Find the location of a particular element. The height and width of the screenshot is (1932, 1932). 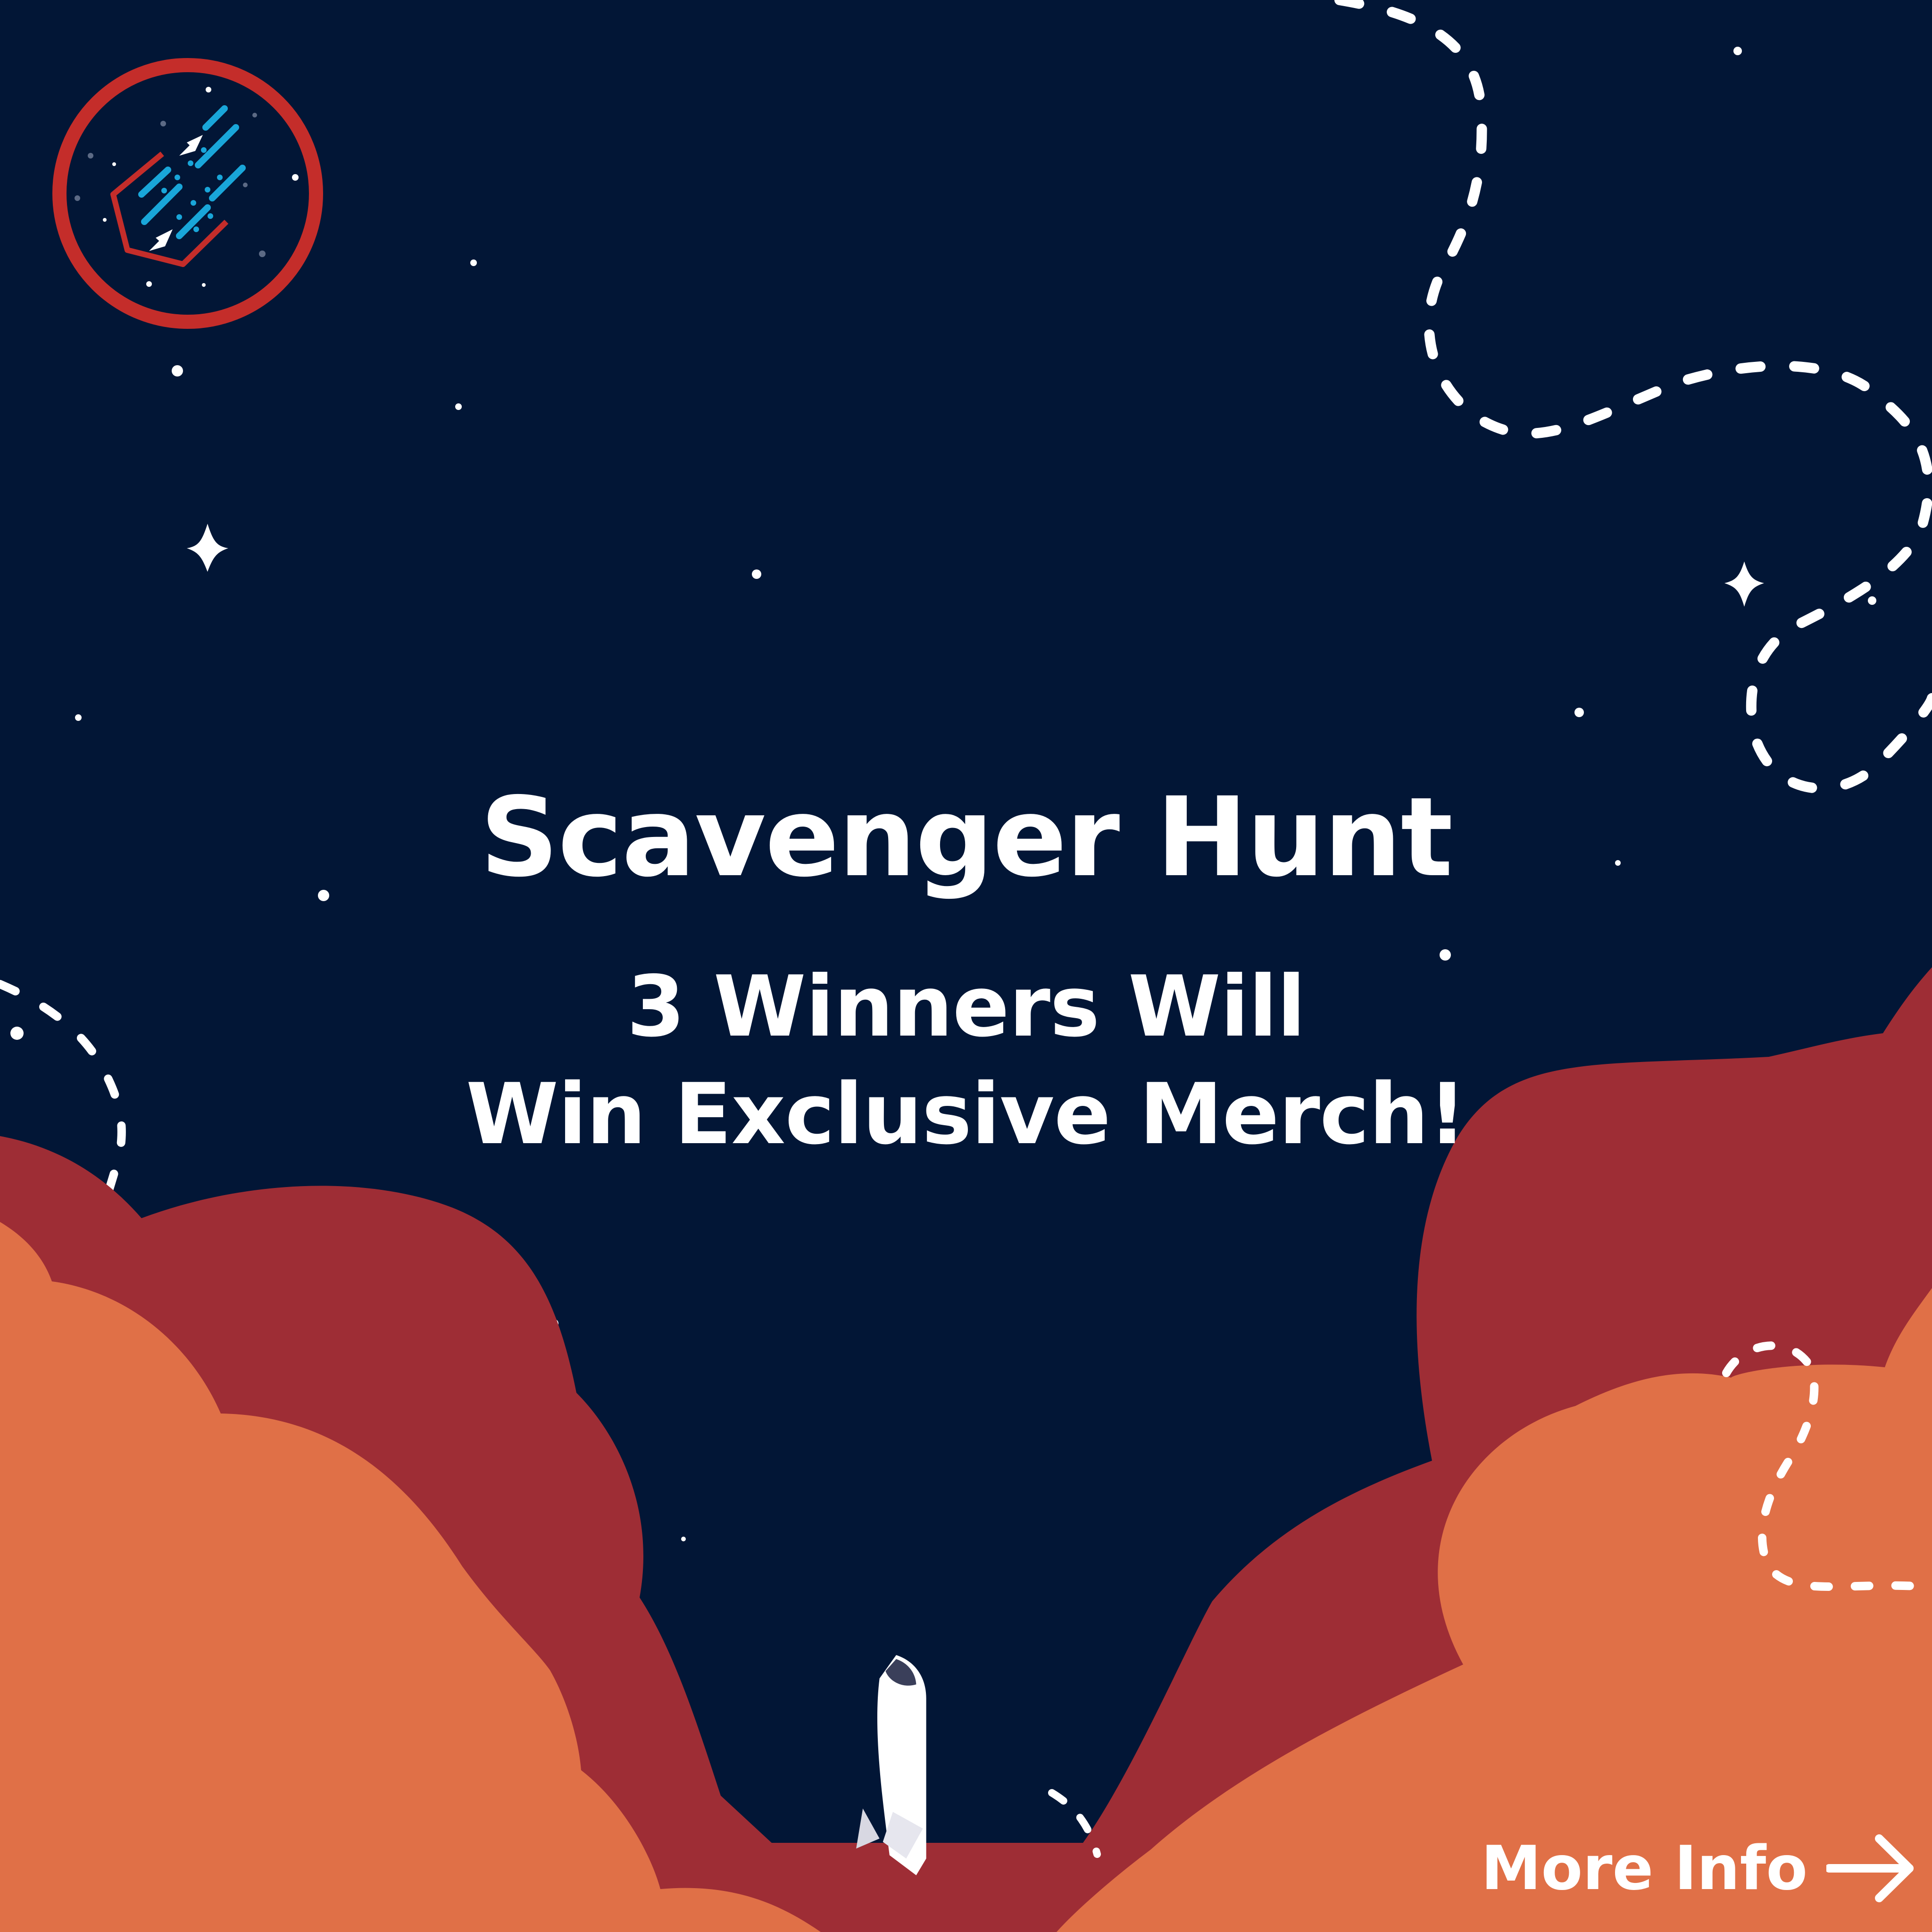

more-info-label: More Info is located at coordinates (1645, 1868).